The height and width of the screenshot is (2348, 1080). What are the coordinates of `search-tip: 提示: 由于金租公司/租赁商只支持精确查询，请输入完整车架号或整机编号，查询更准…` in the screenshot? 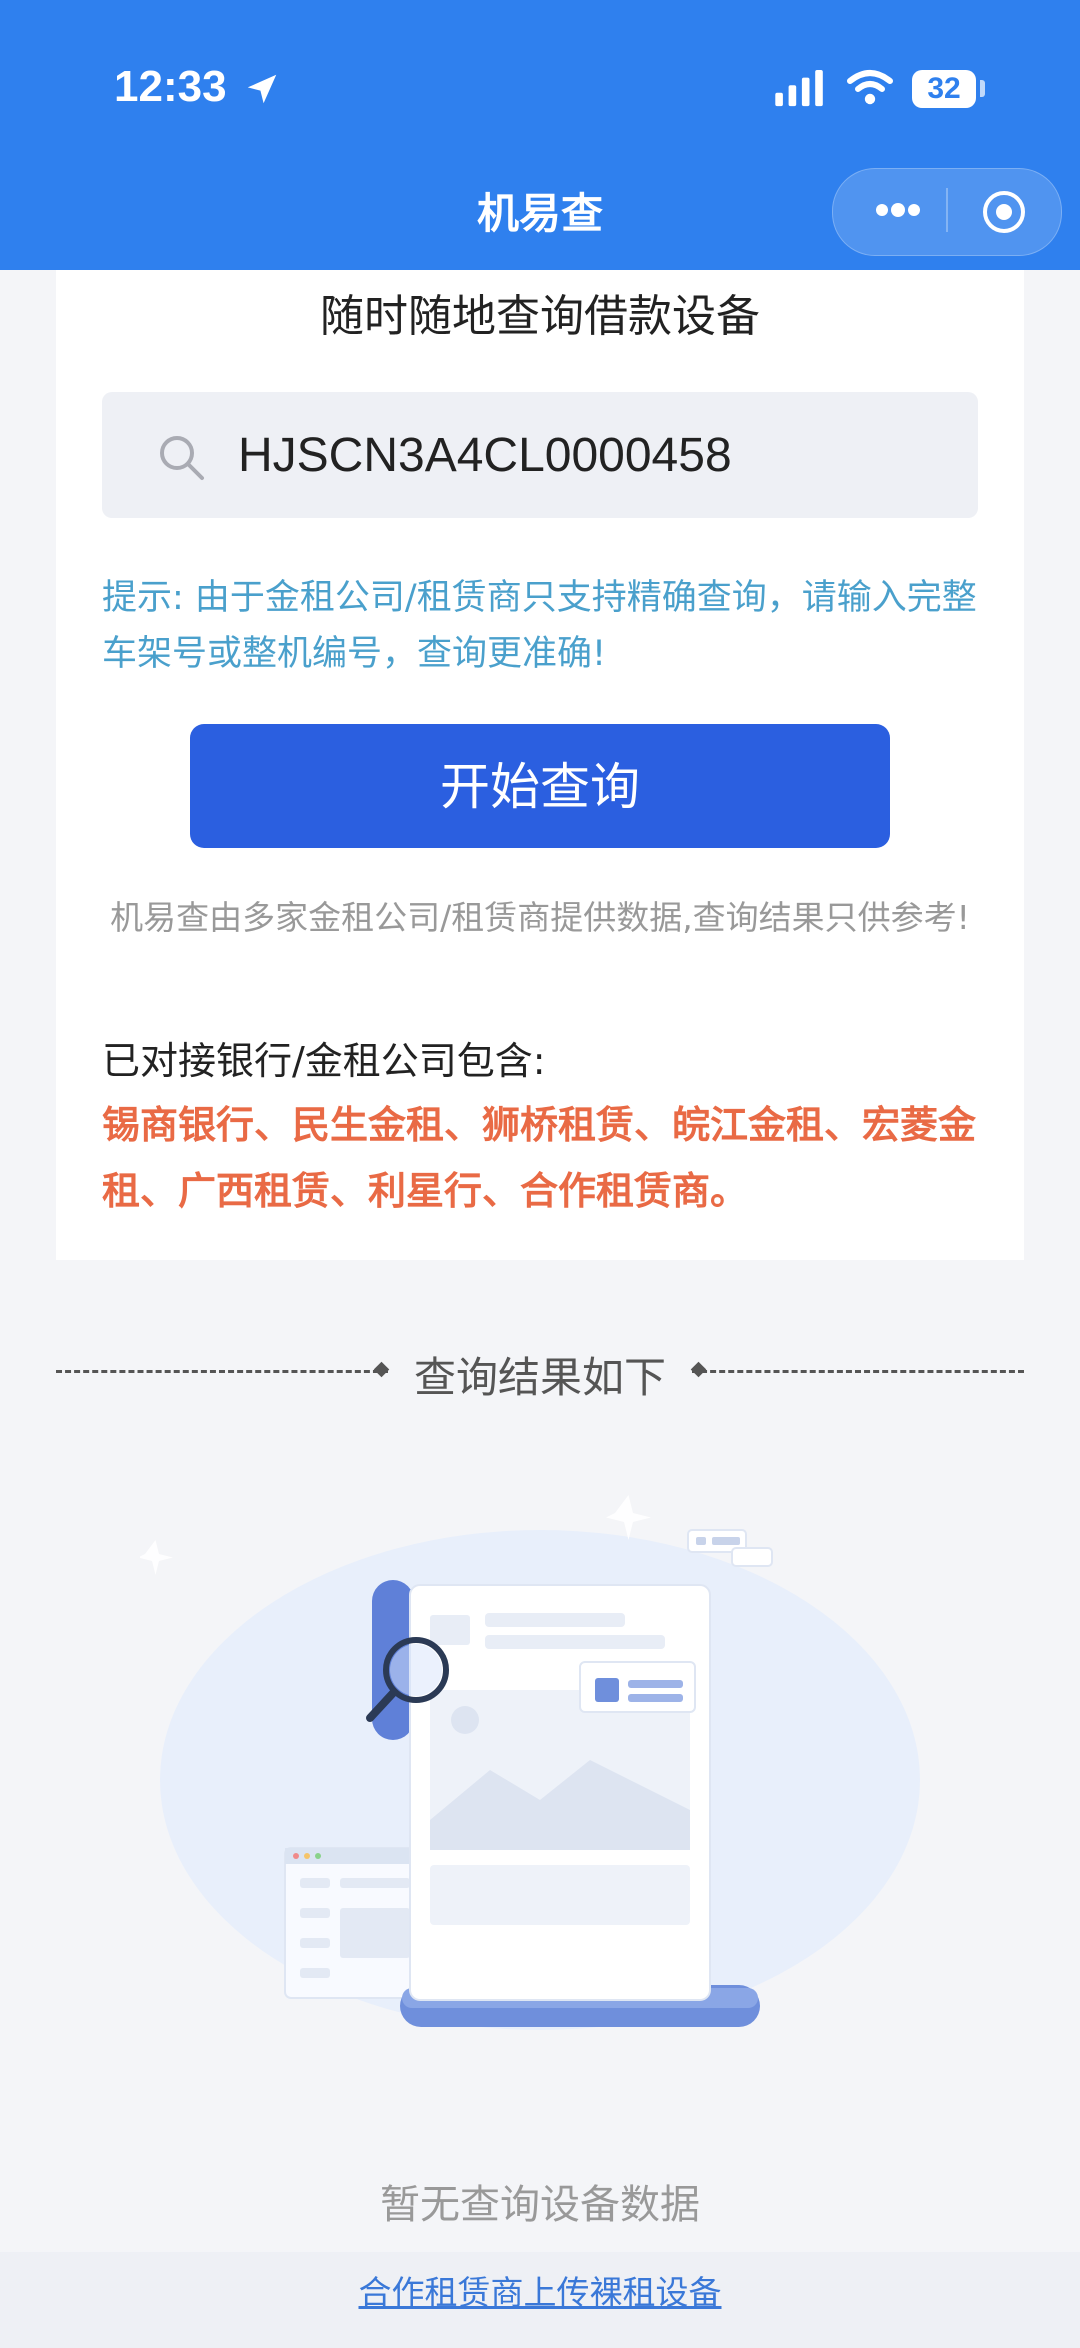 It's located at (539, 626).